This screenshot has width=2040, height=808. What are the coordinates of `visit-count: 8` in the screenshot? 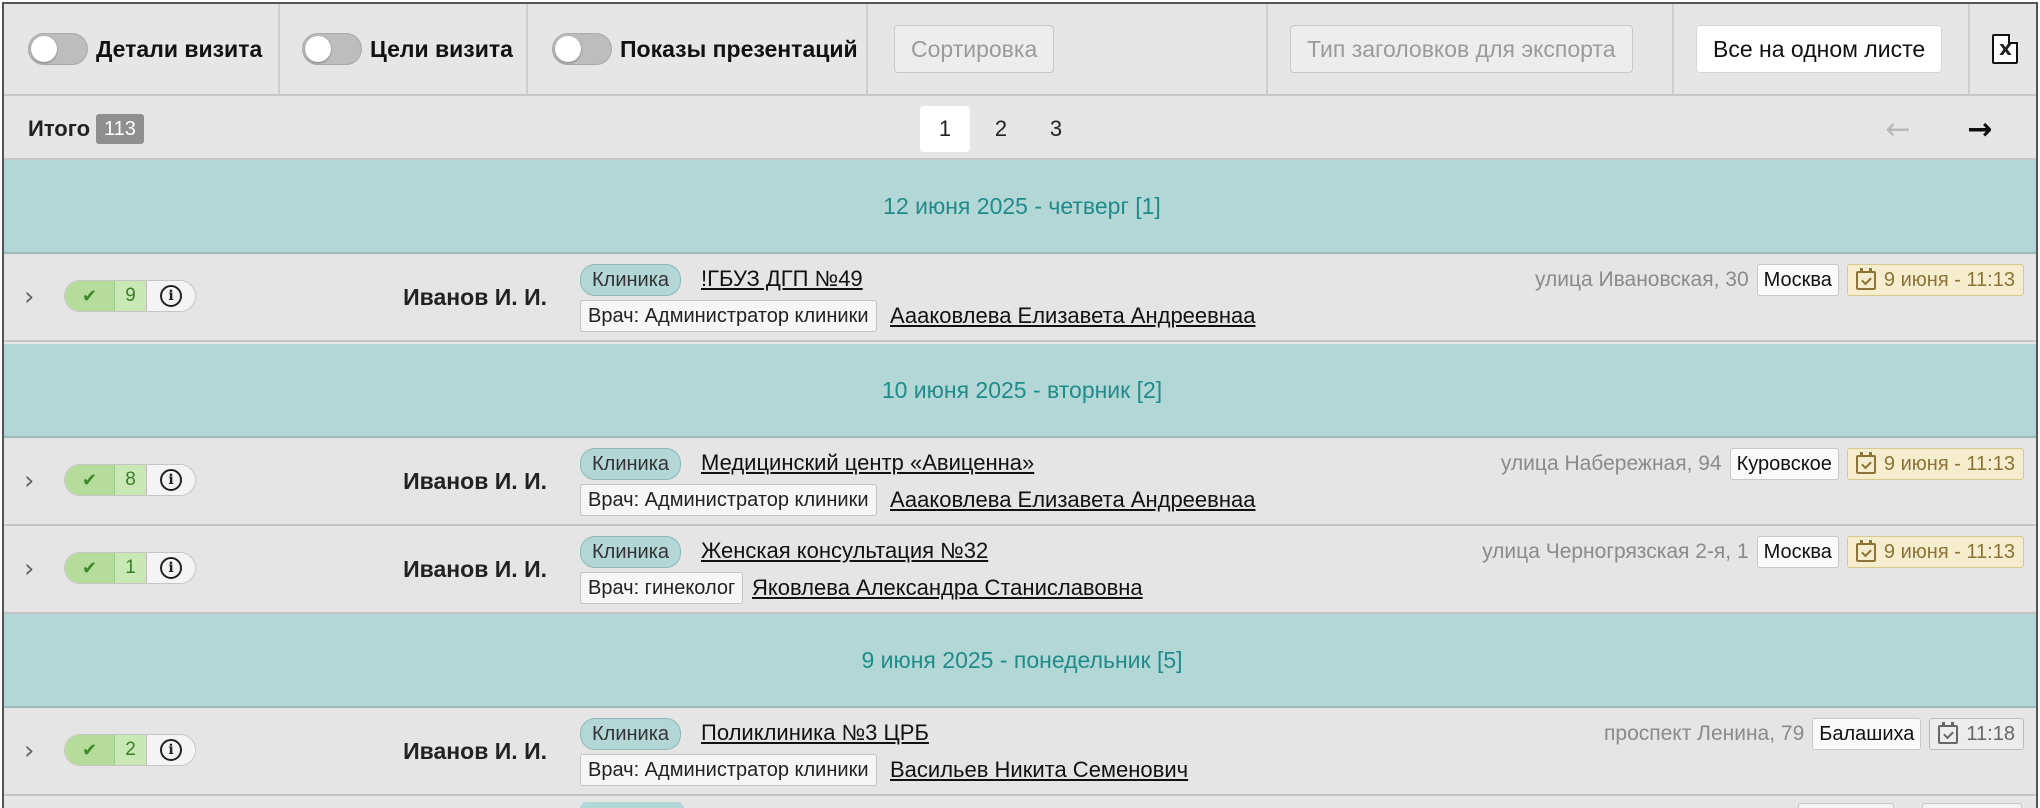 It's located at (131, 480).